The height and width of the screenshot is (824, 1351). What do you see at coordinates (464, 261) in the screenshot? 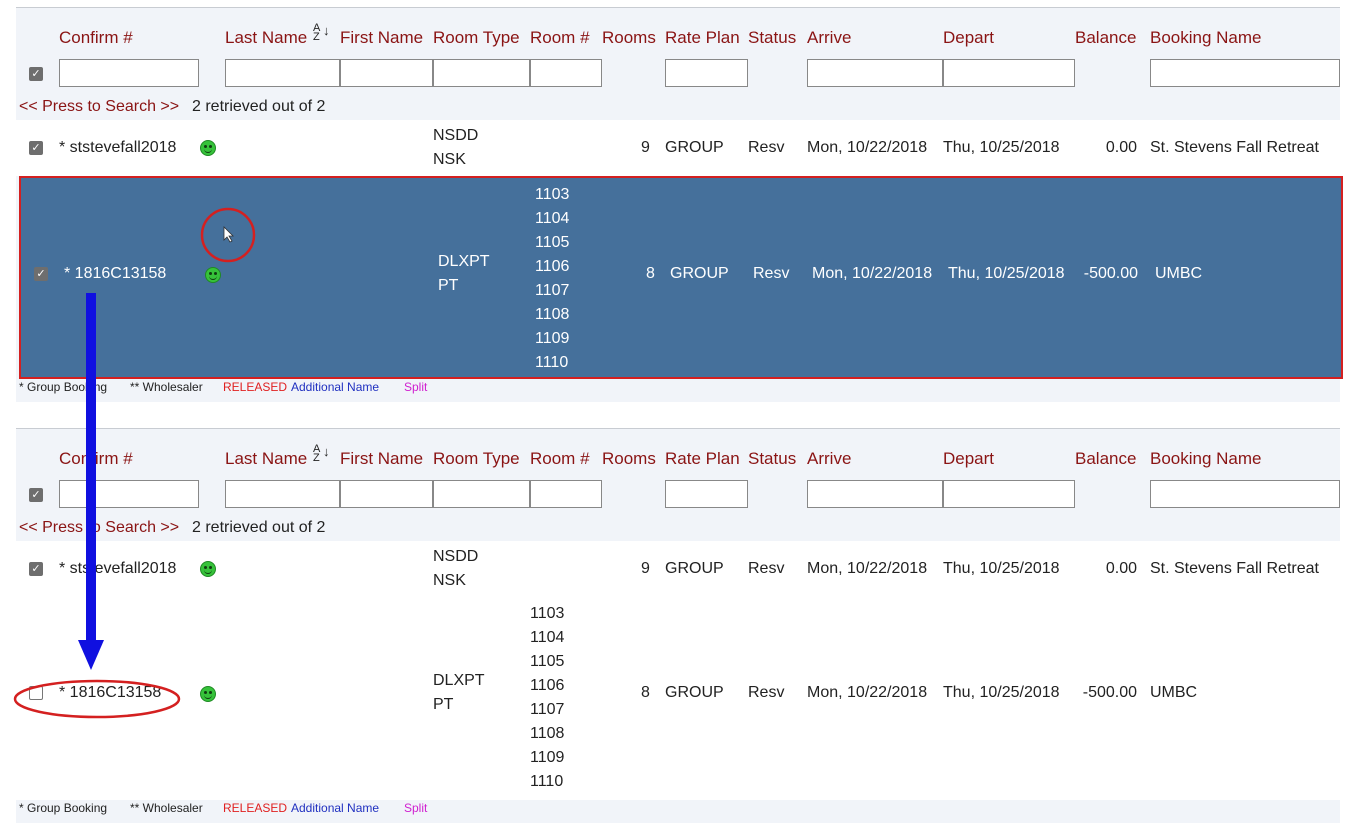
I see `room-type: DLXPT` at bounding box center [464, 261].